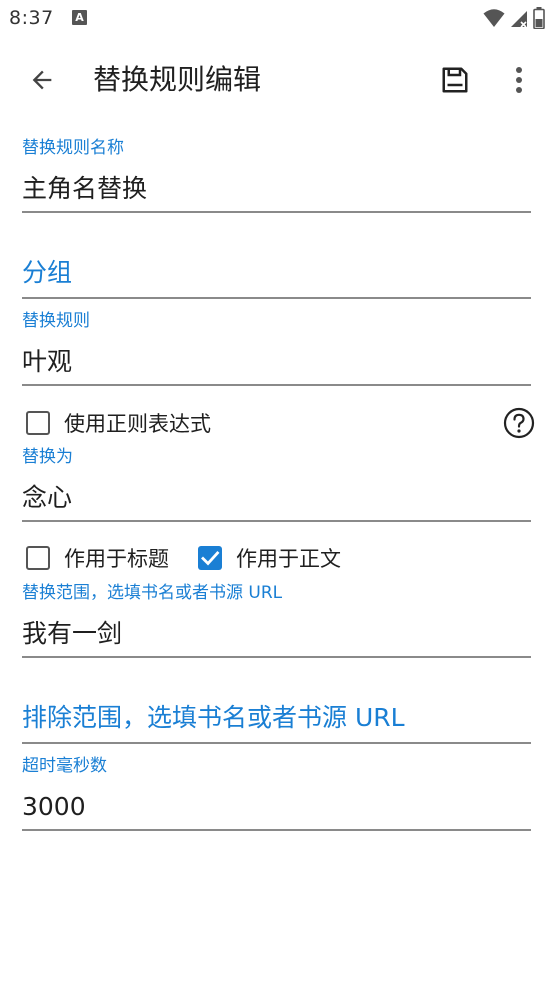  I want to click on group-underline, so click(276, 298).